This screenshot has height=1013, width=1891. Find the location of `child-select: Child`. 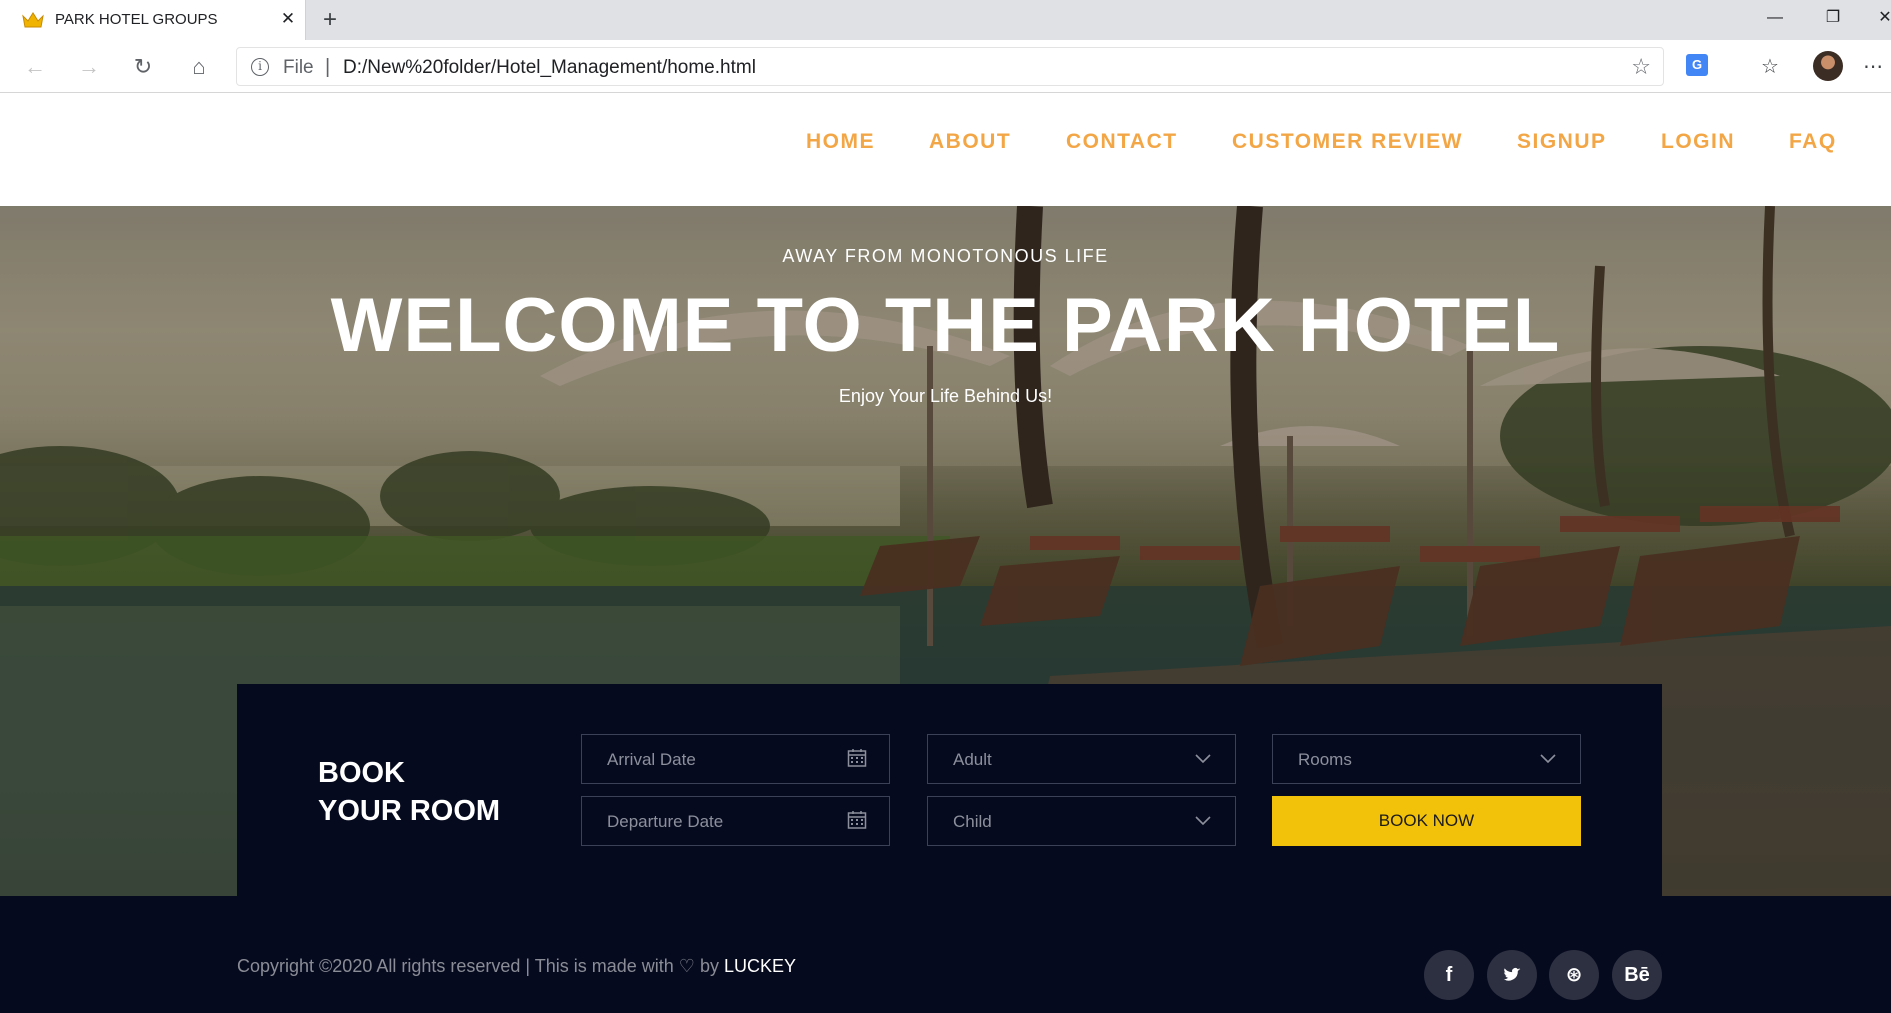

child-select: Child is located at coordinates (1081, 821).